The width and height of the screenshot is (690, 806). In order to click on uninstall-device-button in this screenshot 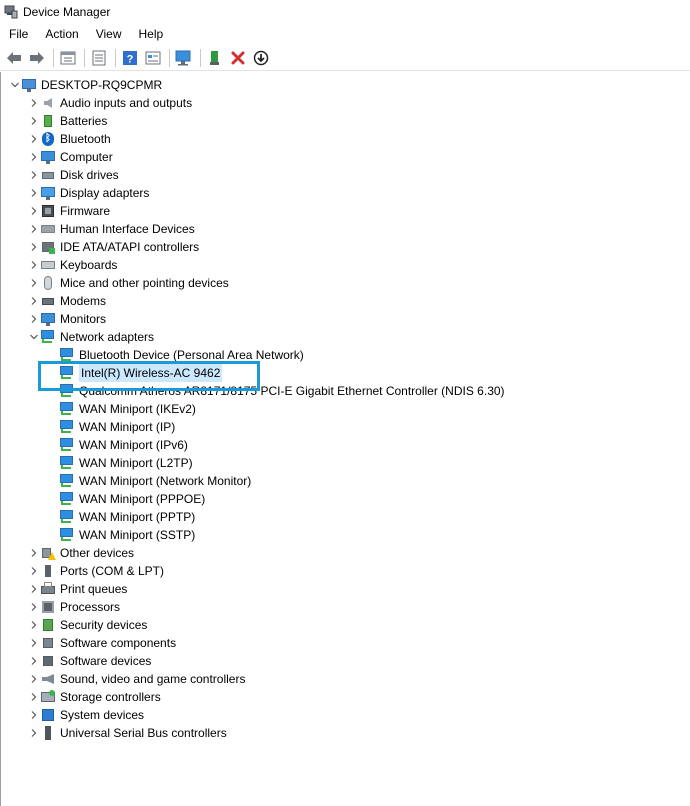, I will do `click(238, 58)`.